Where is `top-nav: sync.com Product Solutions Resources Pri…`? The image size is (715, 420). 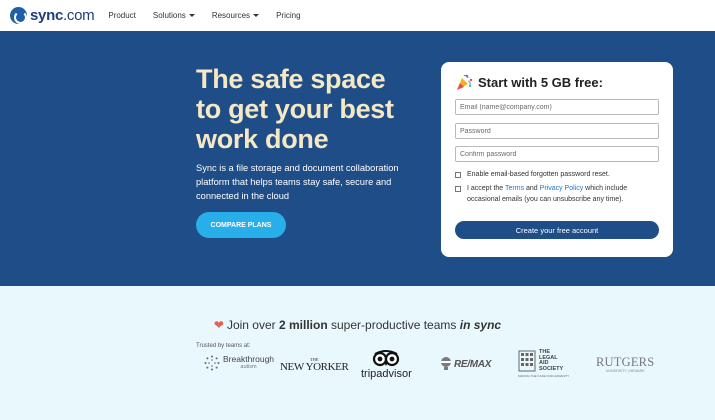 top-nav: sync.com Product Solutions Resources Pri… is located at coordinates (357, 15).